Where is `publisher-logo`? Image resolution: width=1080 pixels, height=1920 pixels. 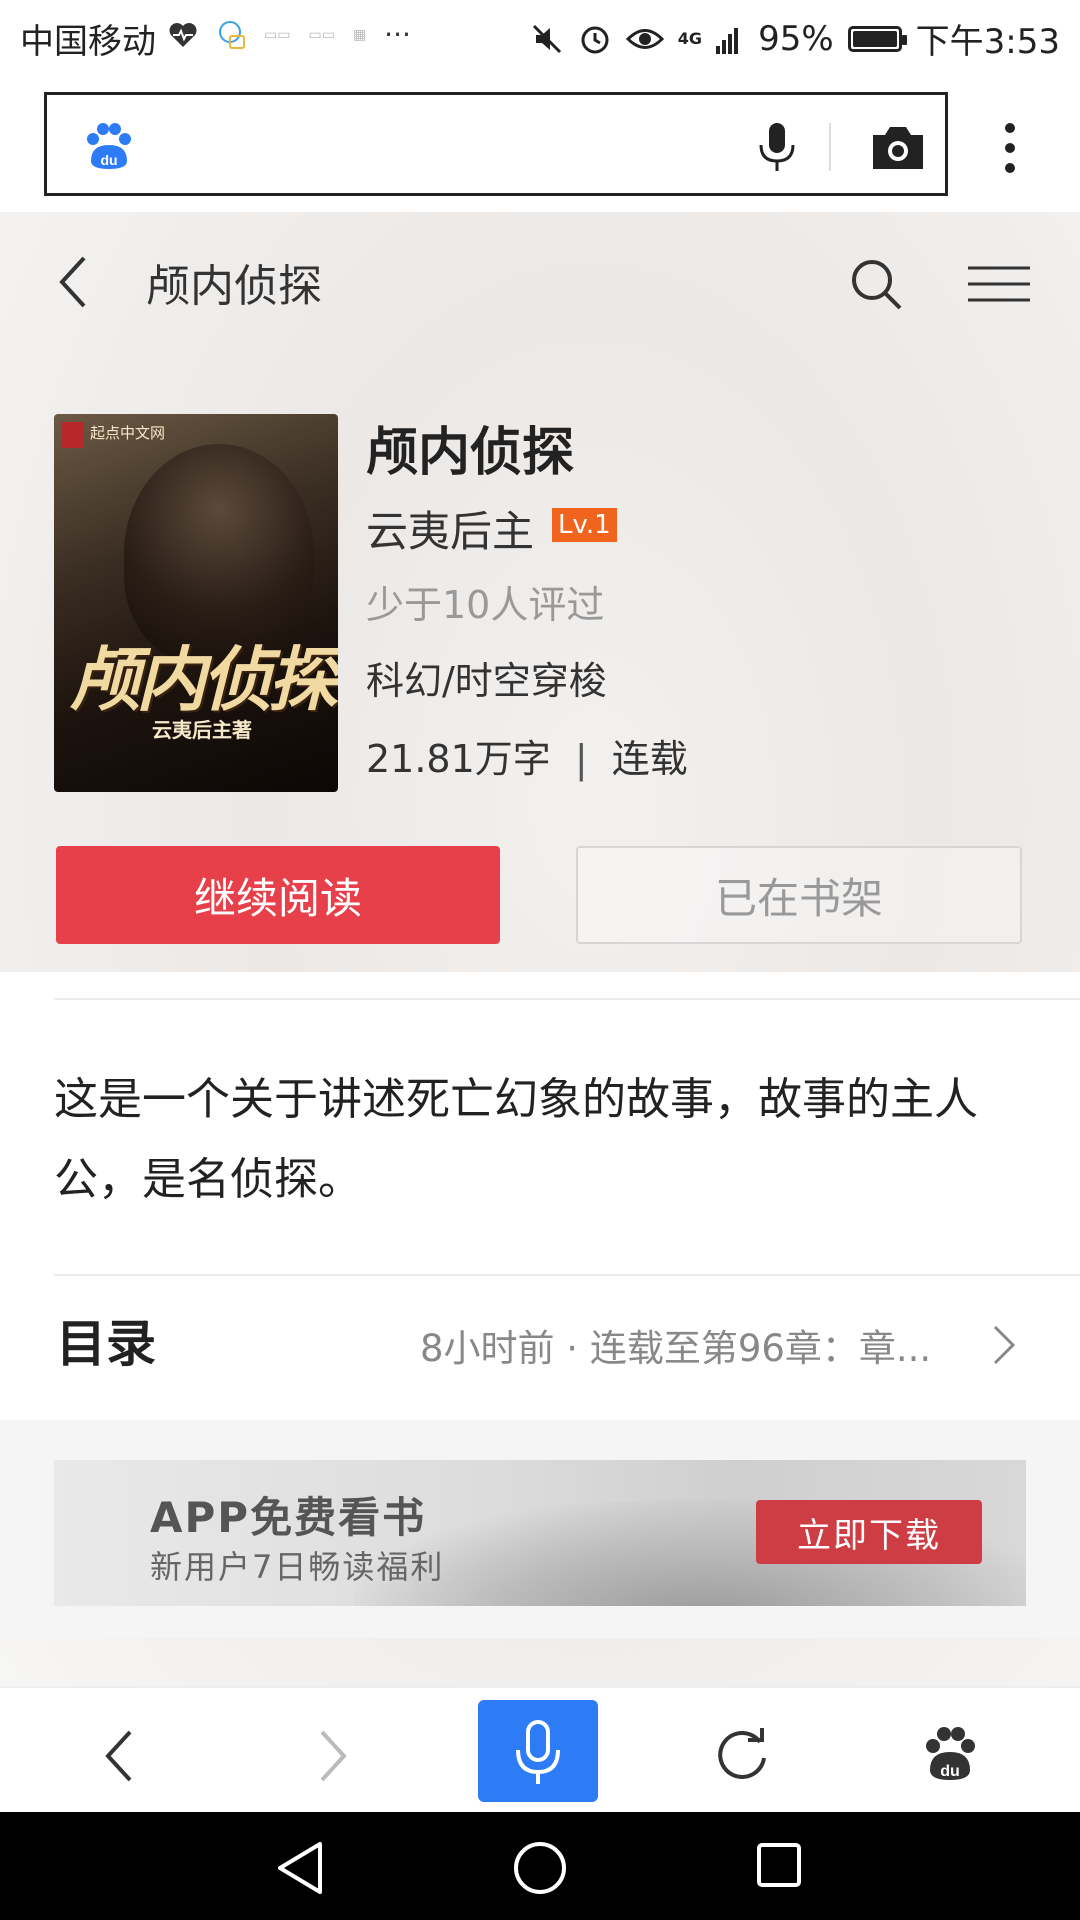
publisher-logo is located at coordinates (73, 435).